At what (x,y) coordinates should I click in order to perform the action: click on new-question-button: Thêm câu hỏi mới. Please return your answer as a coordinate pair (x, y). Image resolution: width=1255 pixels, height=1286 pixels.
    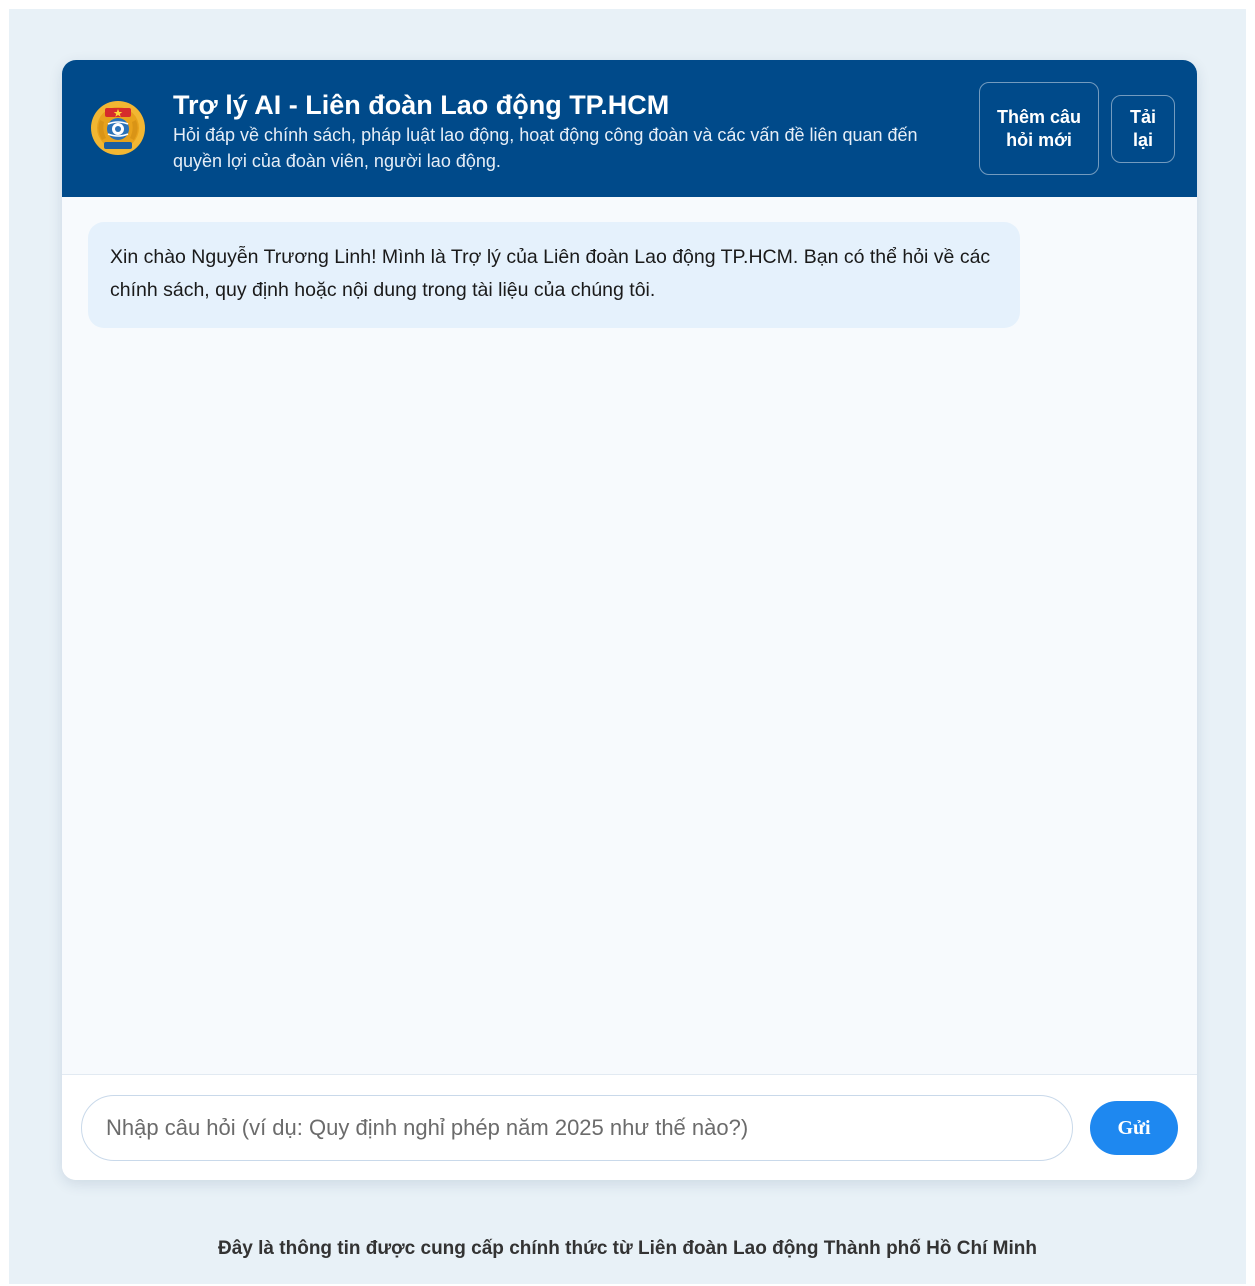
    Looking at the image, I should click on (1039, 128).